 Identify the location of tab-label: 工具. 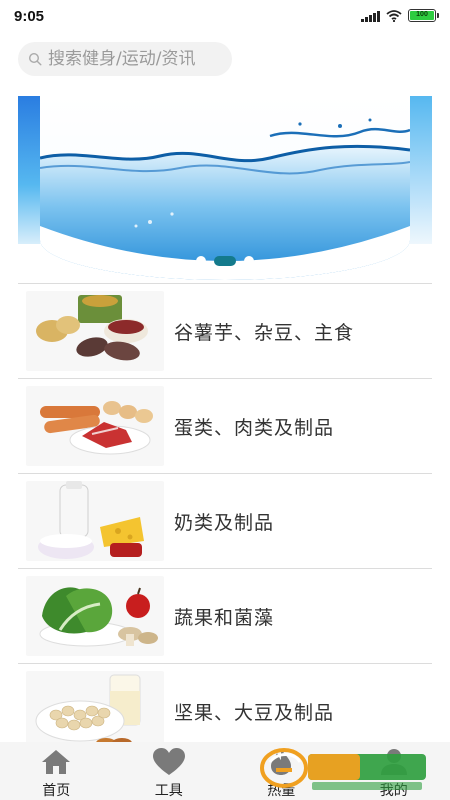
(168, 791).